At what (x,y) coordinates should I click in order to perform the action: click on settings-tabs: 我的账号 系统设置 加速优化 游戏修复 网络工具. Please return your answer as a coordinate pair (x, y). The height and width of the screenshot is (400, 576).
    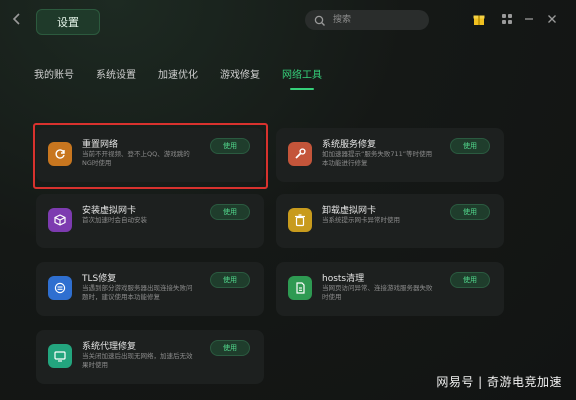
    Looking at the image, I should click on (189, 78).